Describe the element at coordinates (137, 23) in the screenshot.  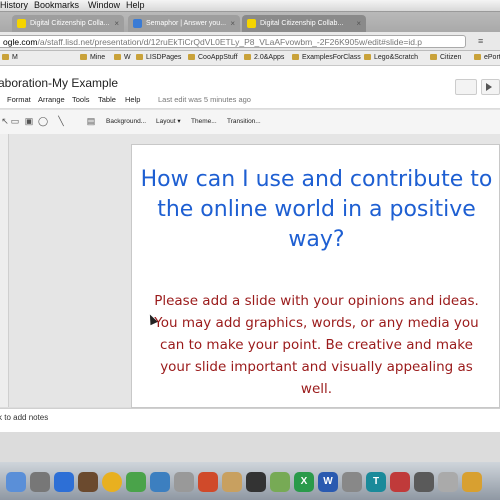
I see `site-favicon-icon` at that location.